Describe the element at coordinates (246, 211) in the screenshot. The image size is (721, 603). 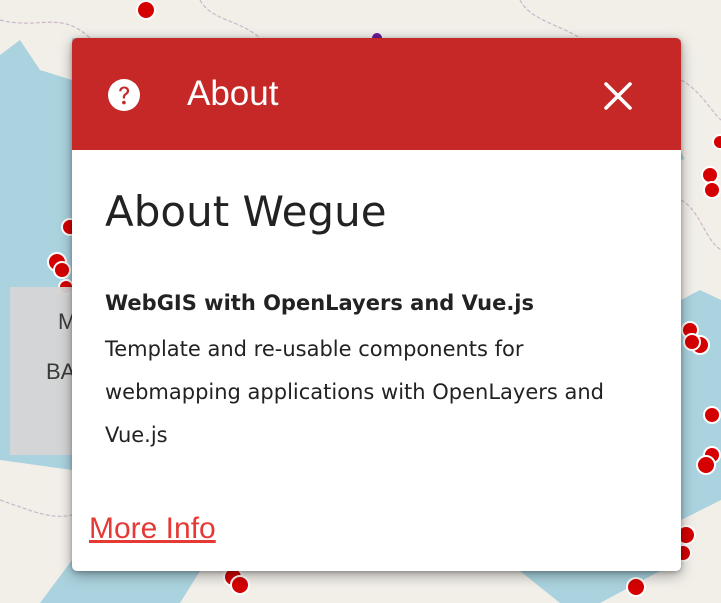
I see `content-heading: About Wegue` at that location.